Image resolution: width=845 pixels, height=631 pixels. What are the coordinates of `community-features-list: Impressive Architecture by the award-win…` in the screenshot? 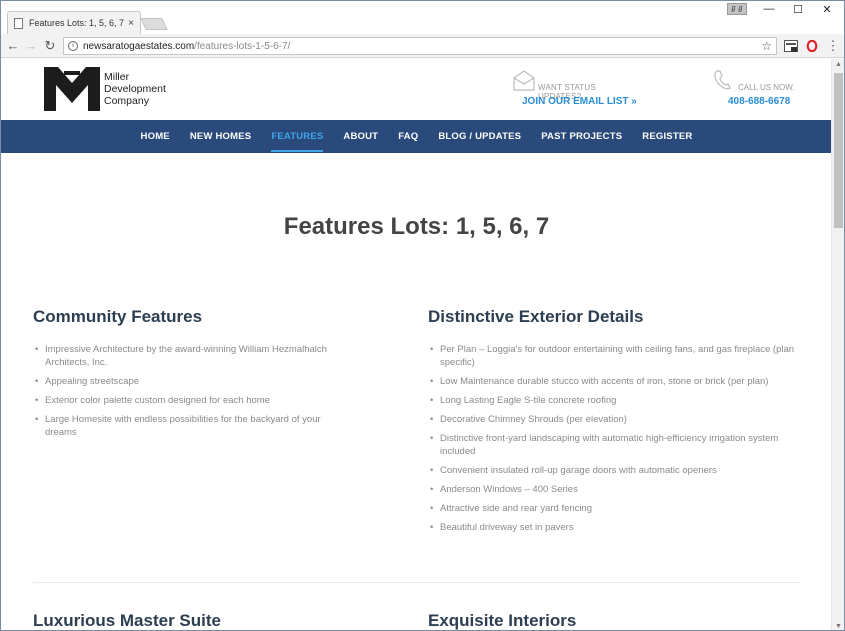 It's located at (223, 391).